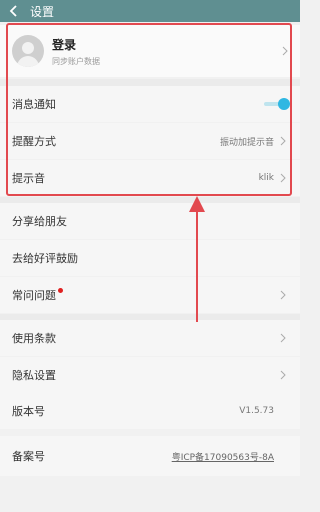 The image size is (320, 512). Describe the element at coordinates (28, 178) in the screenshot. I see `ringtone-label: 提示音` at that location.